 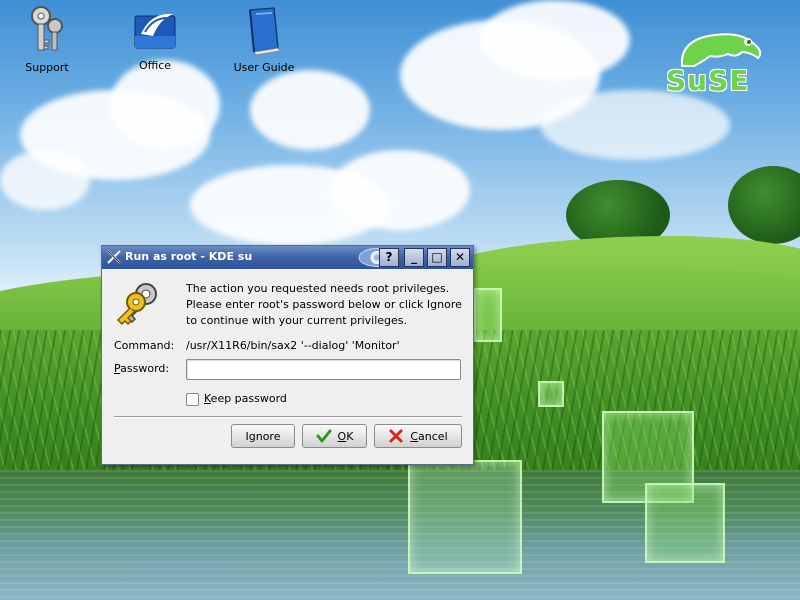 I want to click on window-menu-icon, so click(x=114, y=257).